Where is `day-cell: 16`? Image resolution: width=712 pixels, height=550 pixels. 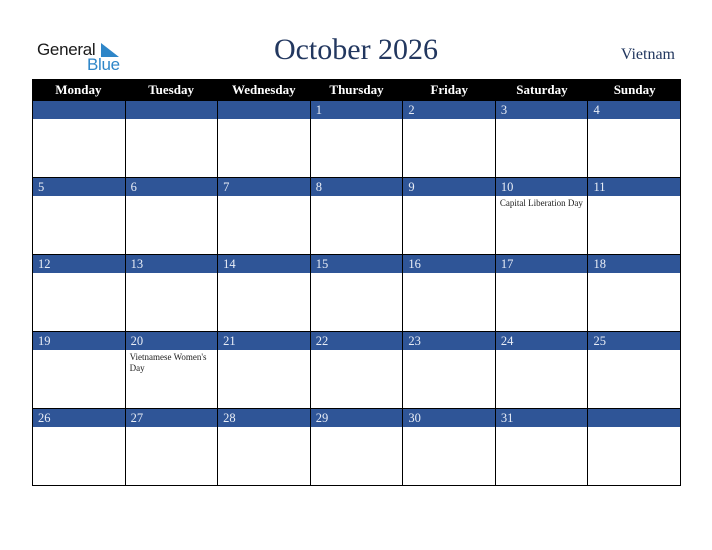 day-cell: 16 is located at coordinates (449, 293).